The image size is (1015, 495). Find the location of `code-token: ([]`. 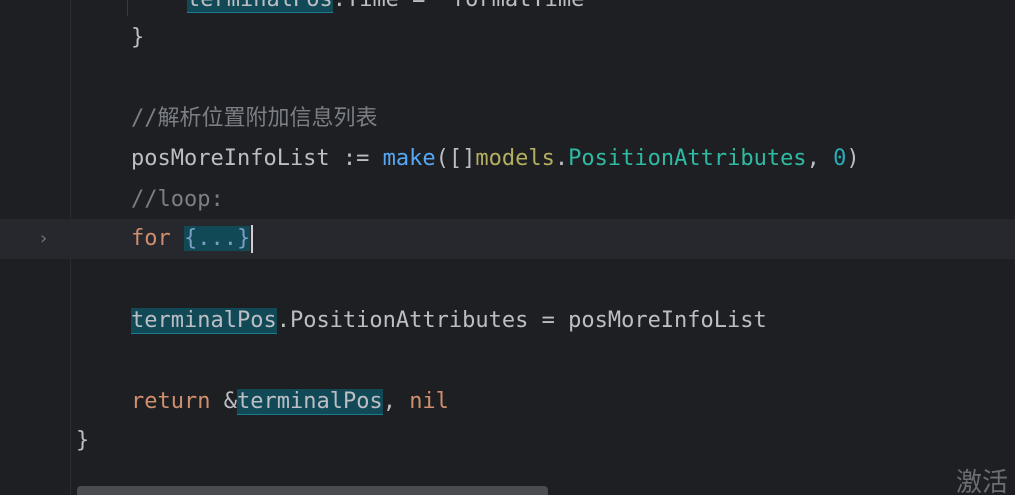

code-token: ([] is located at coordinates (455, 158).